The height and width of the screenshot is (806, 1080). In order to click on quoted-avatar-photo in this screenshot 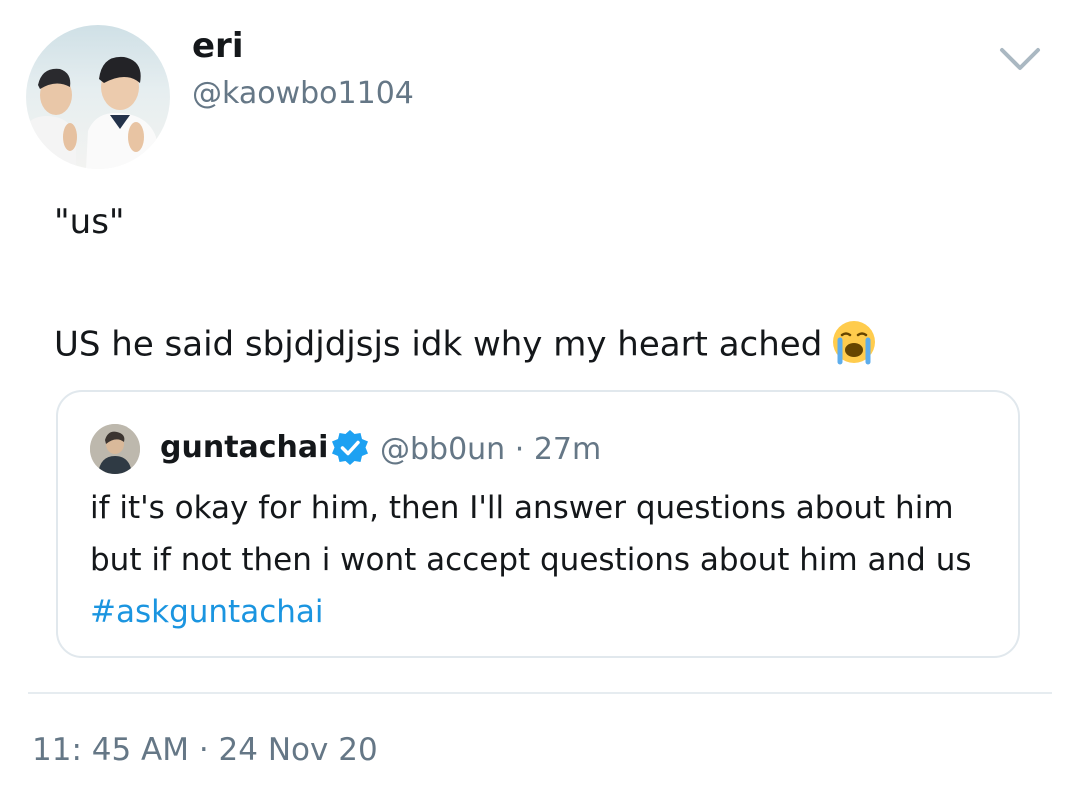, I will do `click(115, 449)`.